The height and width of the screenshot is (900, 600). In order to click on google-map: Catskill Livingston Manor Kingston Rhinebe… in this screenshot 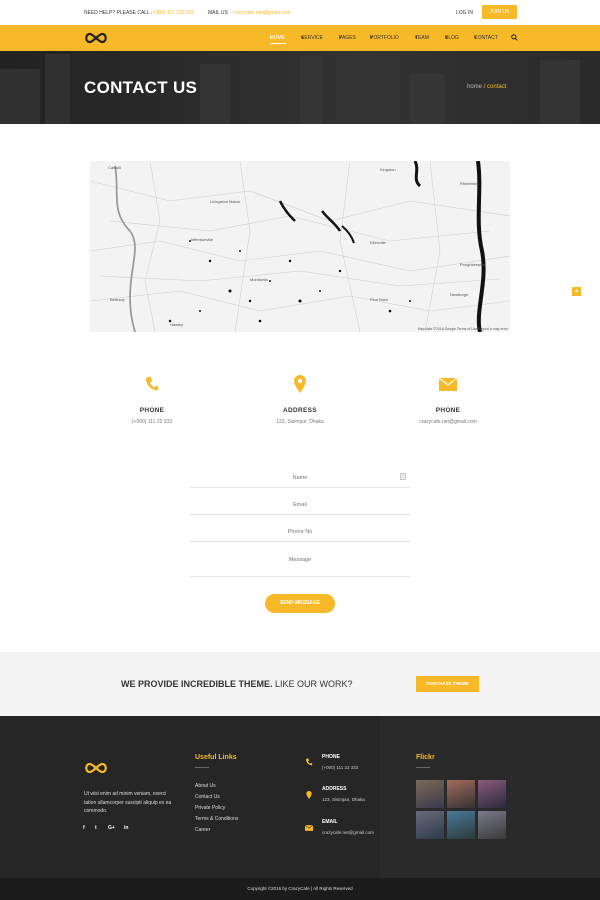, I will do `click(300, 246)`.